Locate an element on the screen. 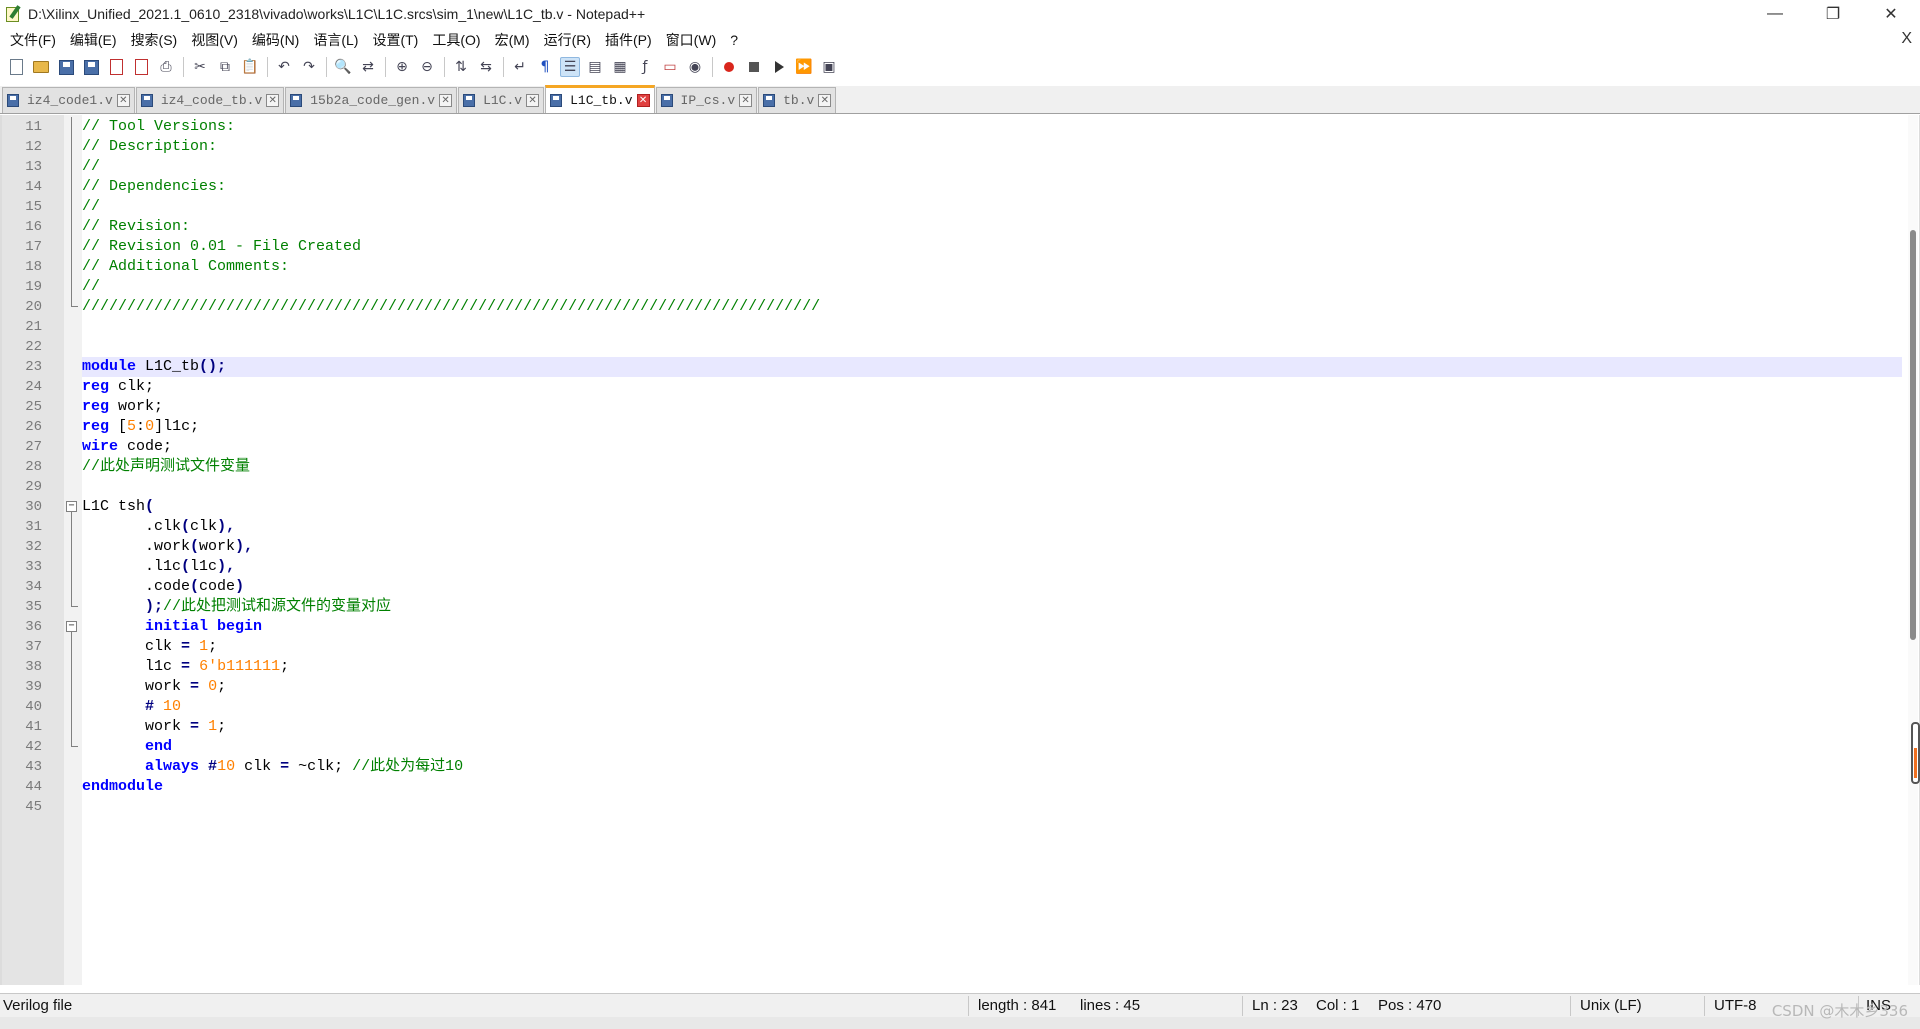 Image resolution: width=1920 pixels, height=1029 pixels. code-line: 31 .clk(clk), is located at coordinates (963, 527).